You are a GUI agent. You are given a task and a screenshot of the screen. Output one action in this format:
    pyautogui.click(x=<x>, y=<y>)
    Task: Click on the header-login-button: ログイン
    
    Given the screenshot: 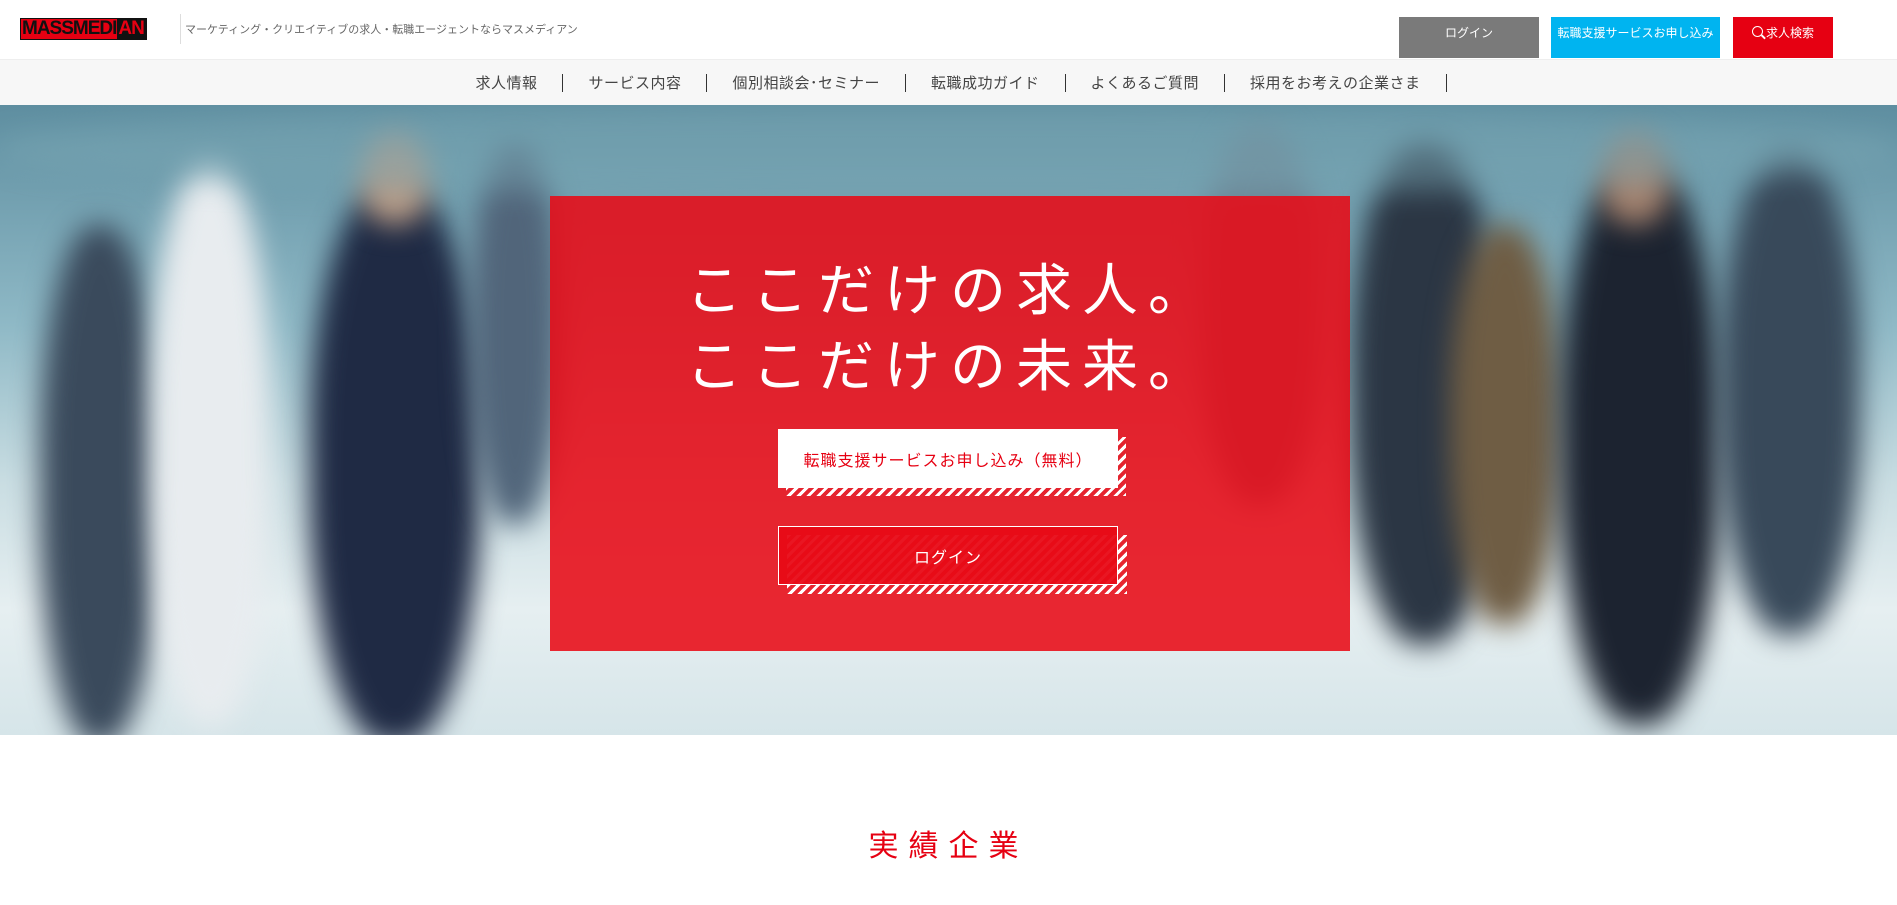 What is the action you would take?
    pyautogui.click(x=1469, y=37)
    